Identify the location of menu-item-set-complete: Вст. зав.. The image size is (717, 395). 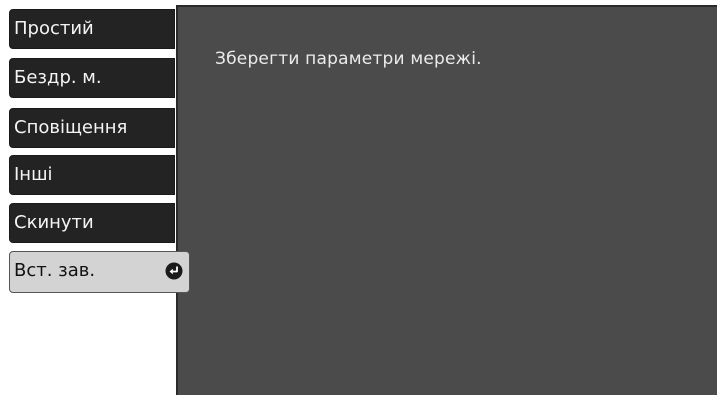
(99, 272).